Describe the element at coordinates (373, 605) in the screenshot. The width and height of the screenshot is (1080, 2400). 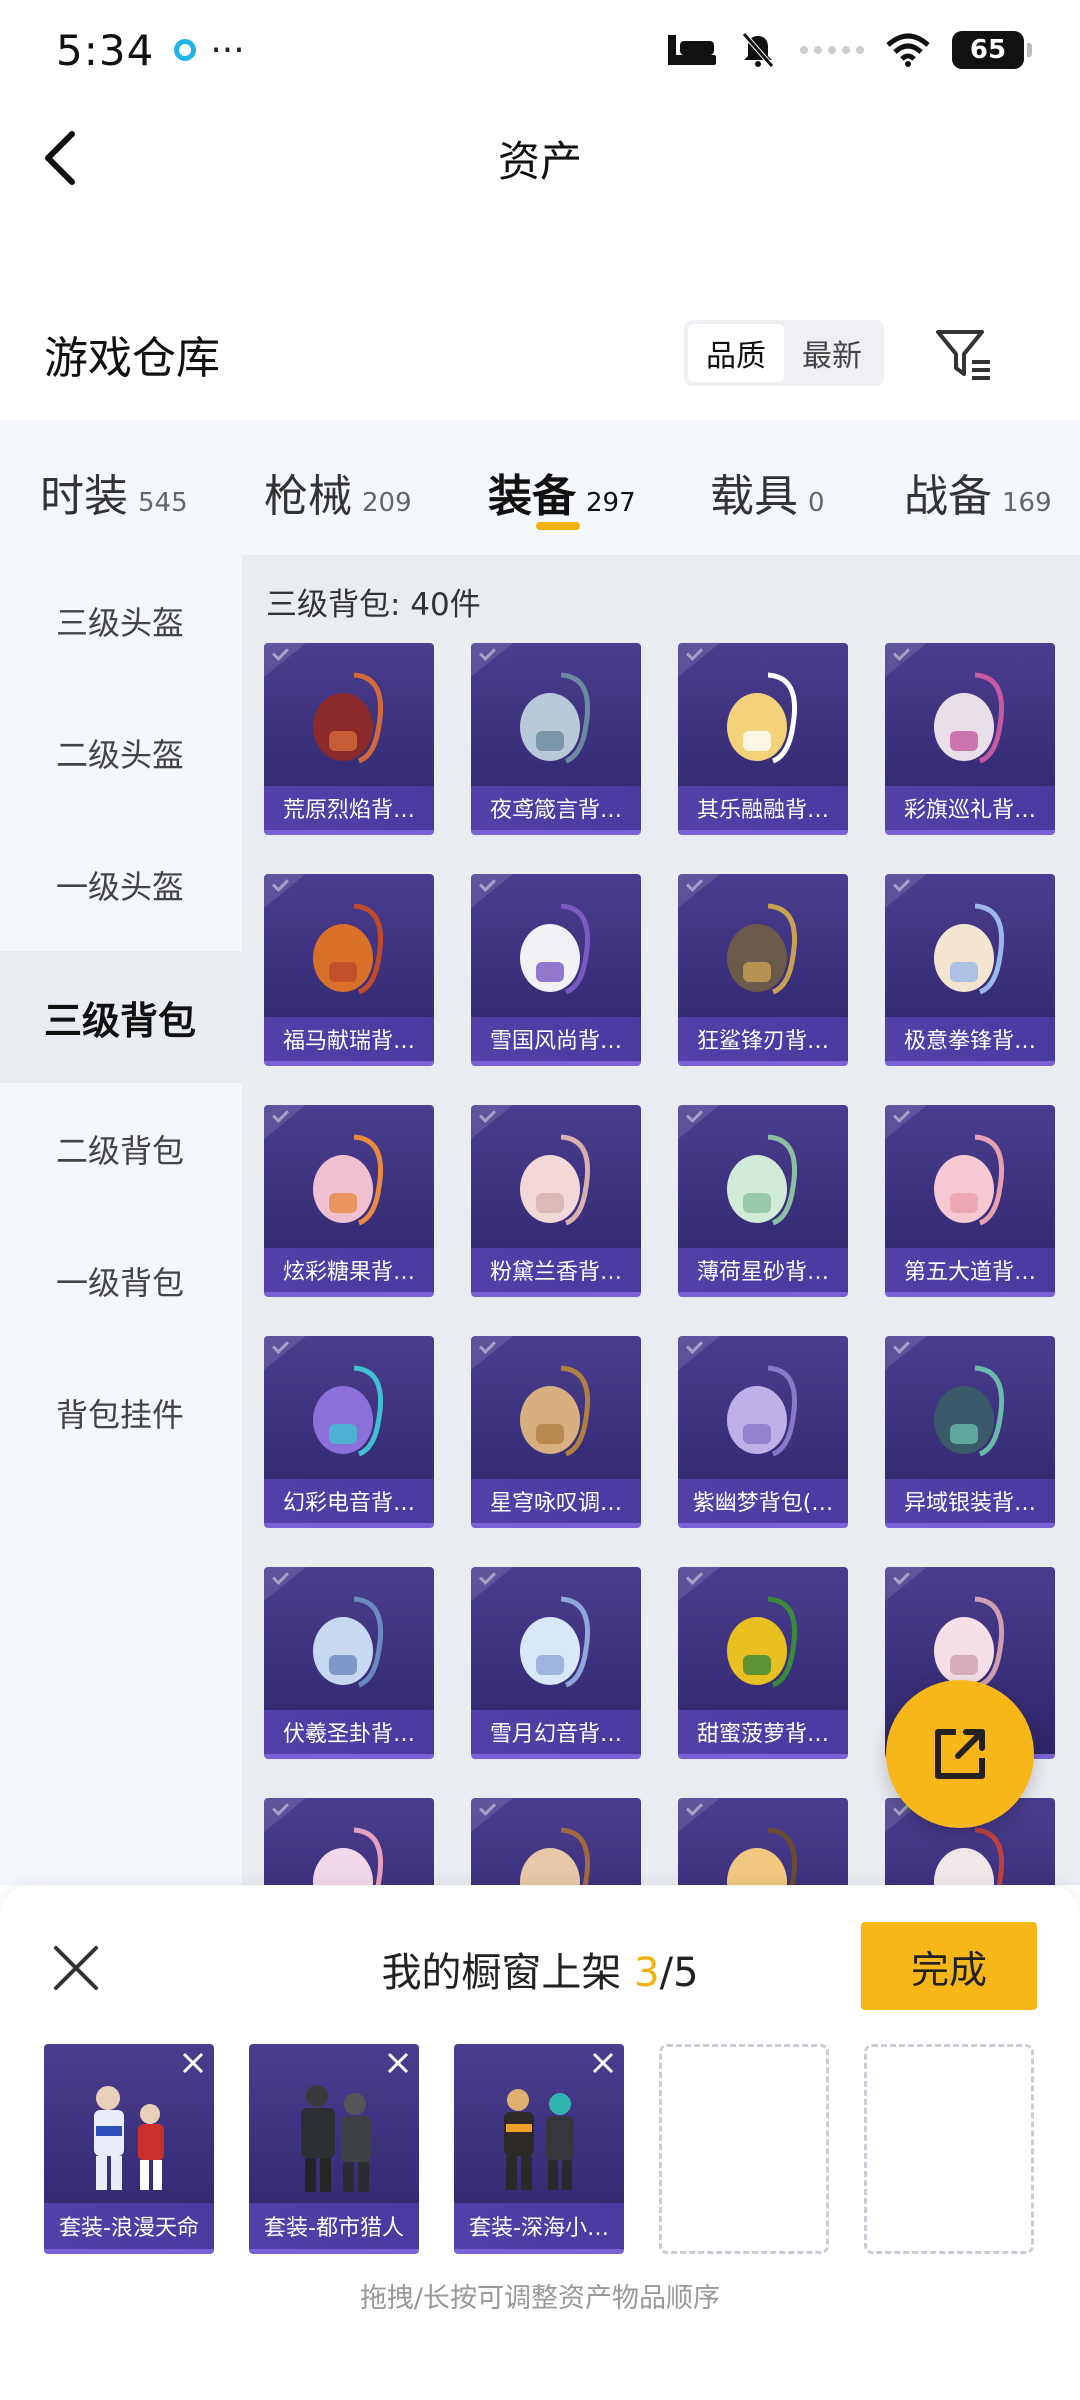
I see `grid-header: 三级背包: 40件` at that location.